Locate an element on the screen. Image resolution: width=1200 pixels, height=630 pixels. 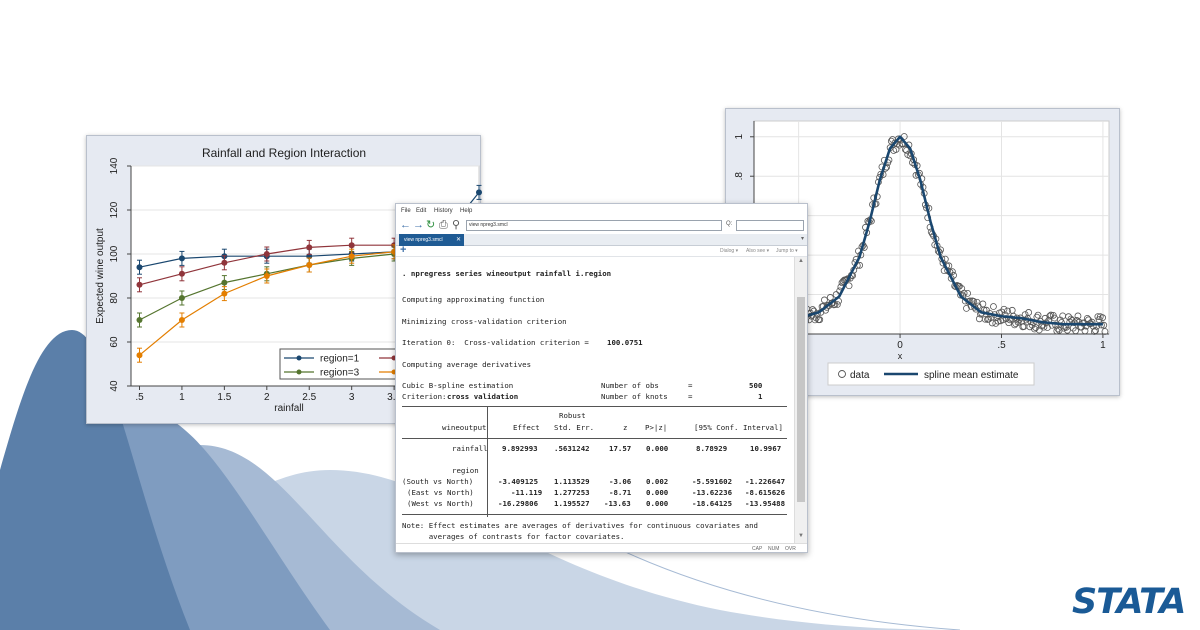
criterion-value: cross validation is located at coordinates (483, 396).